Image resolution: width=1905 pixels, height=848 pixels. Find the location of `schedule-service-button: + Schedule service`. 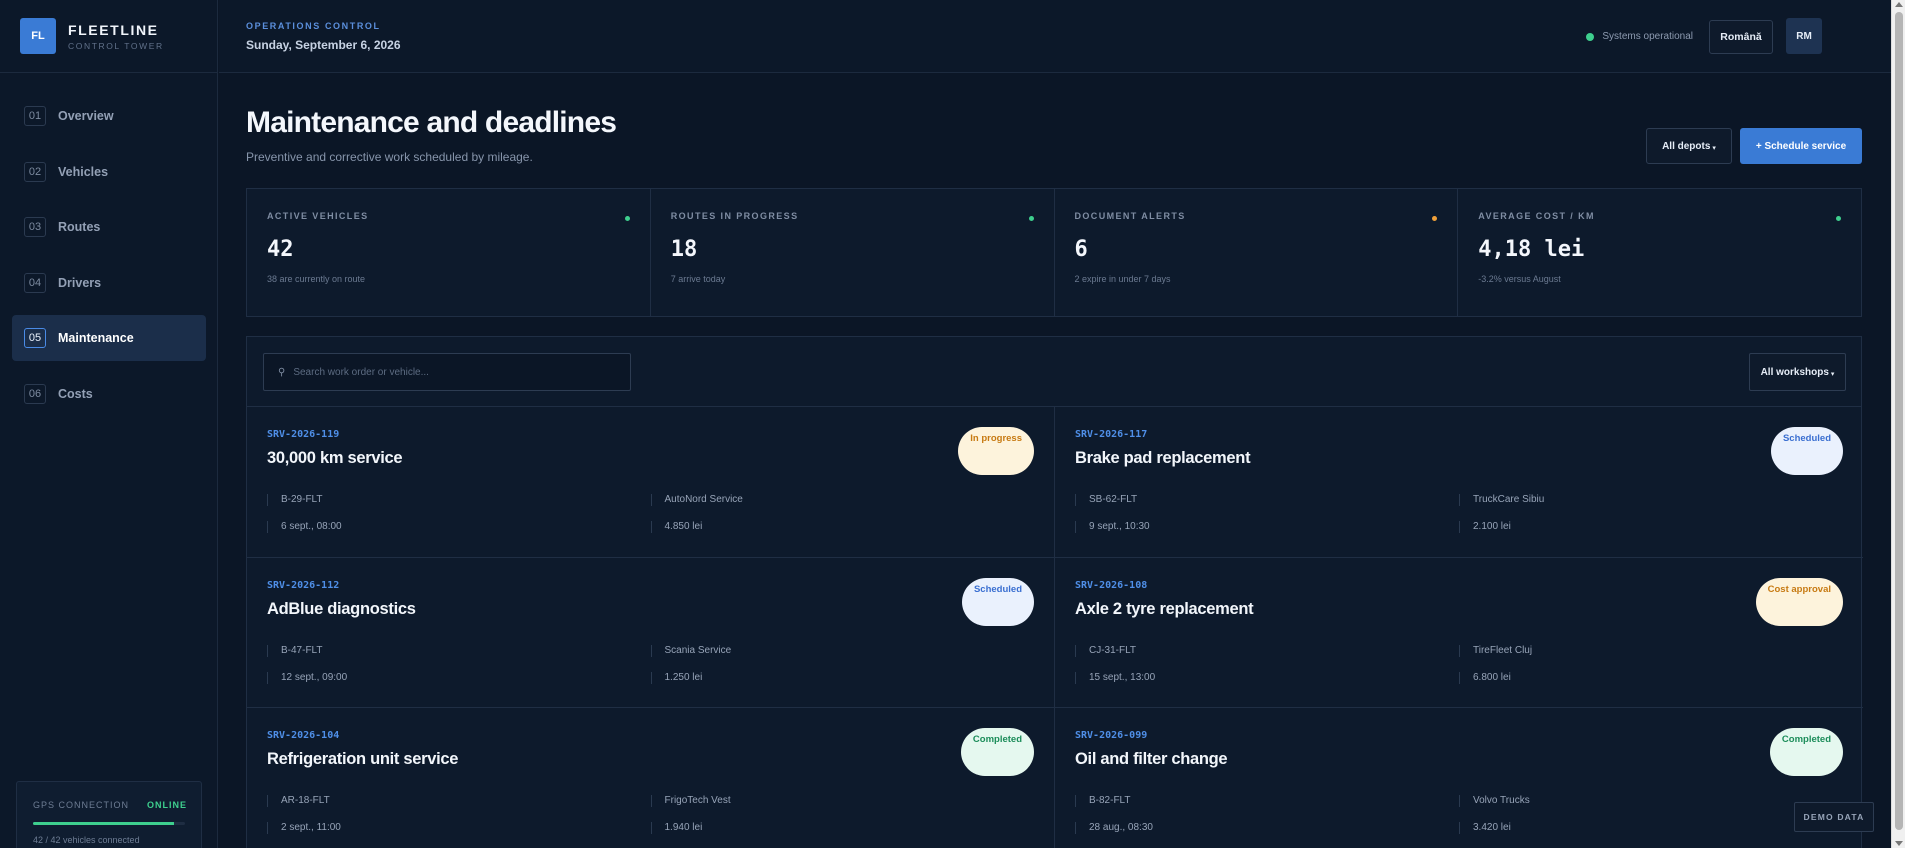

schedule-service-button: + Schedule service is located at coordinates (1801, 146).